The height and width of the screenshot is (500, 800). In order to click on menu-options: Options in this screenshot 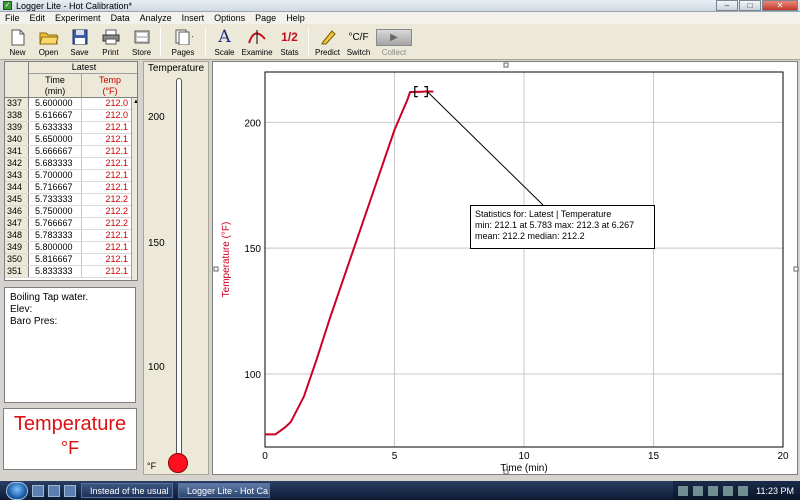, I will do `click(229, 18)`.